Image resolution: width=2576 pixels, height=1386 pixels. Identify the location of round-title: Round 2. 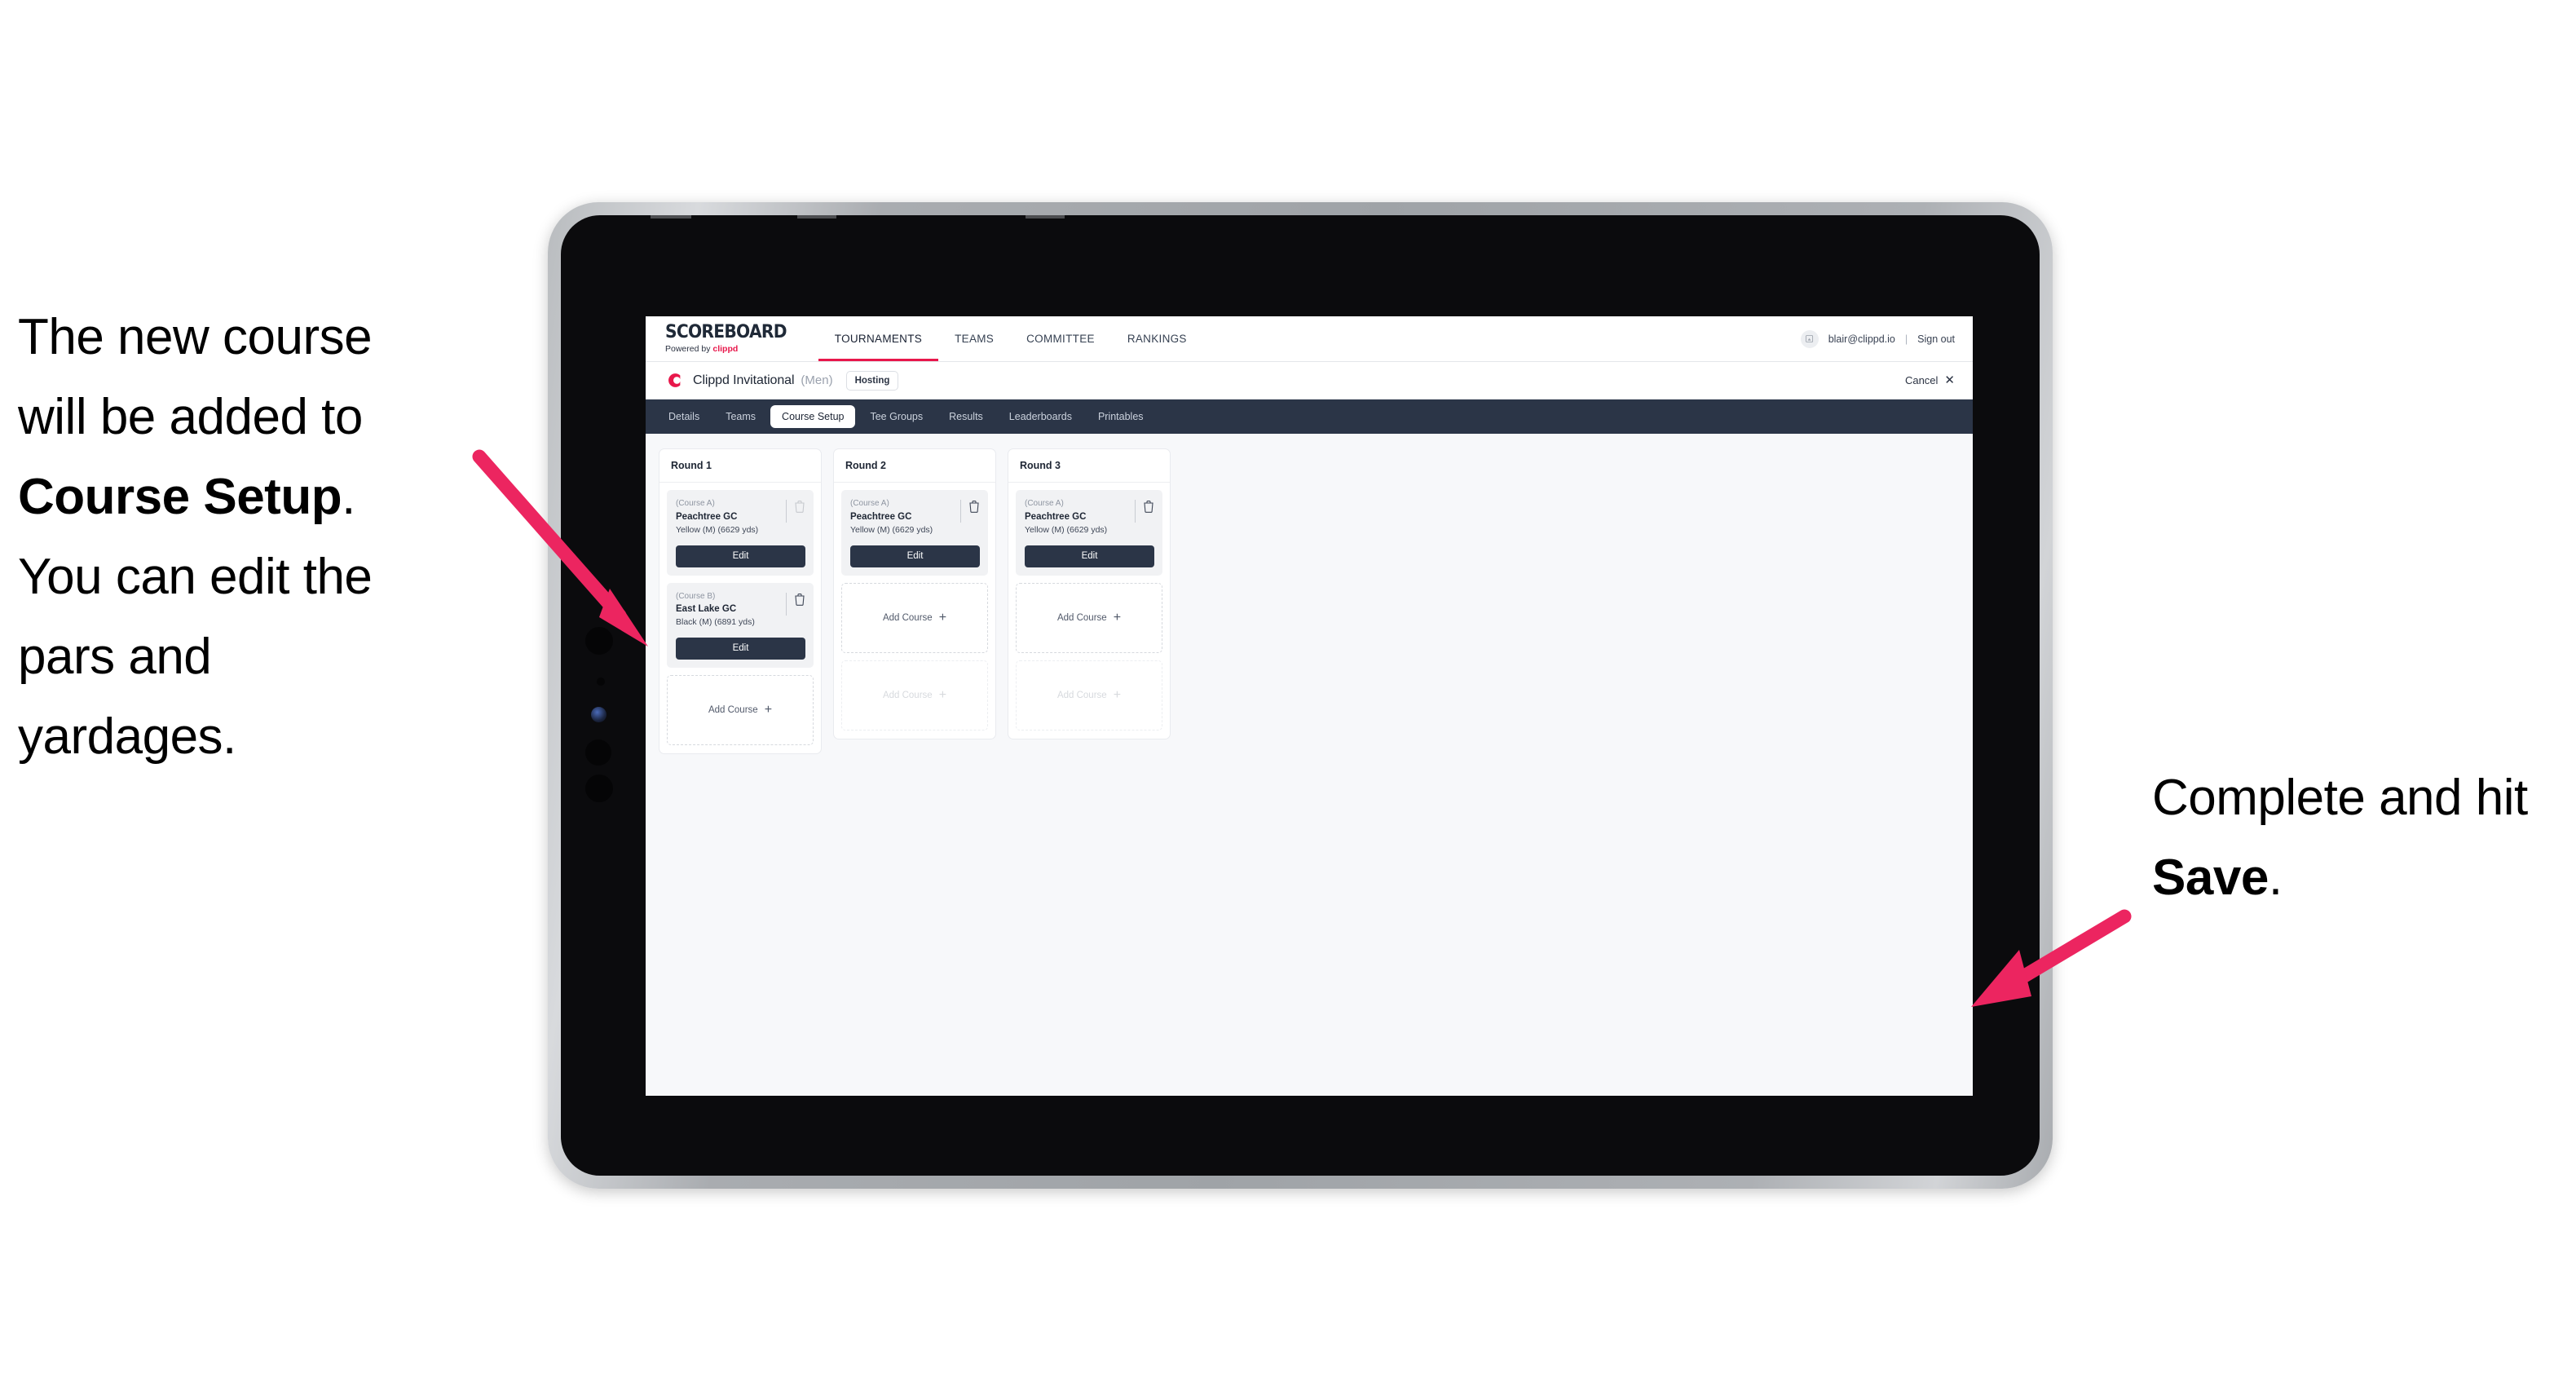
(914, 466).